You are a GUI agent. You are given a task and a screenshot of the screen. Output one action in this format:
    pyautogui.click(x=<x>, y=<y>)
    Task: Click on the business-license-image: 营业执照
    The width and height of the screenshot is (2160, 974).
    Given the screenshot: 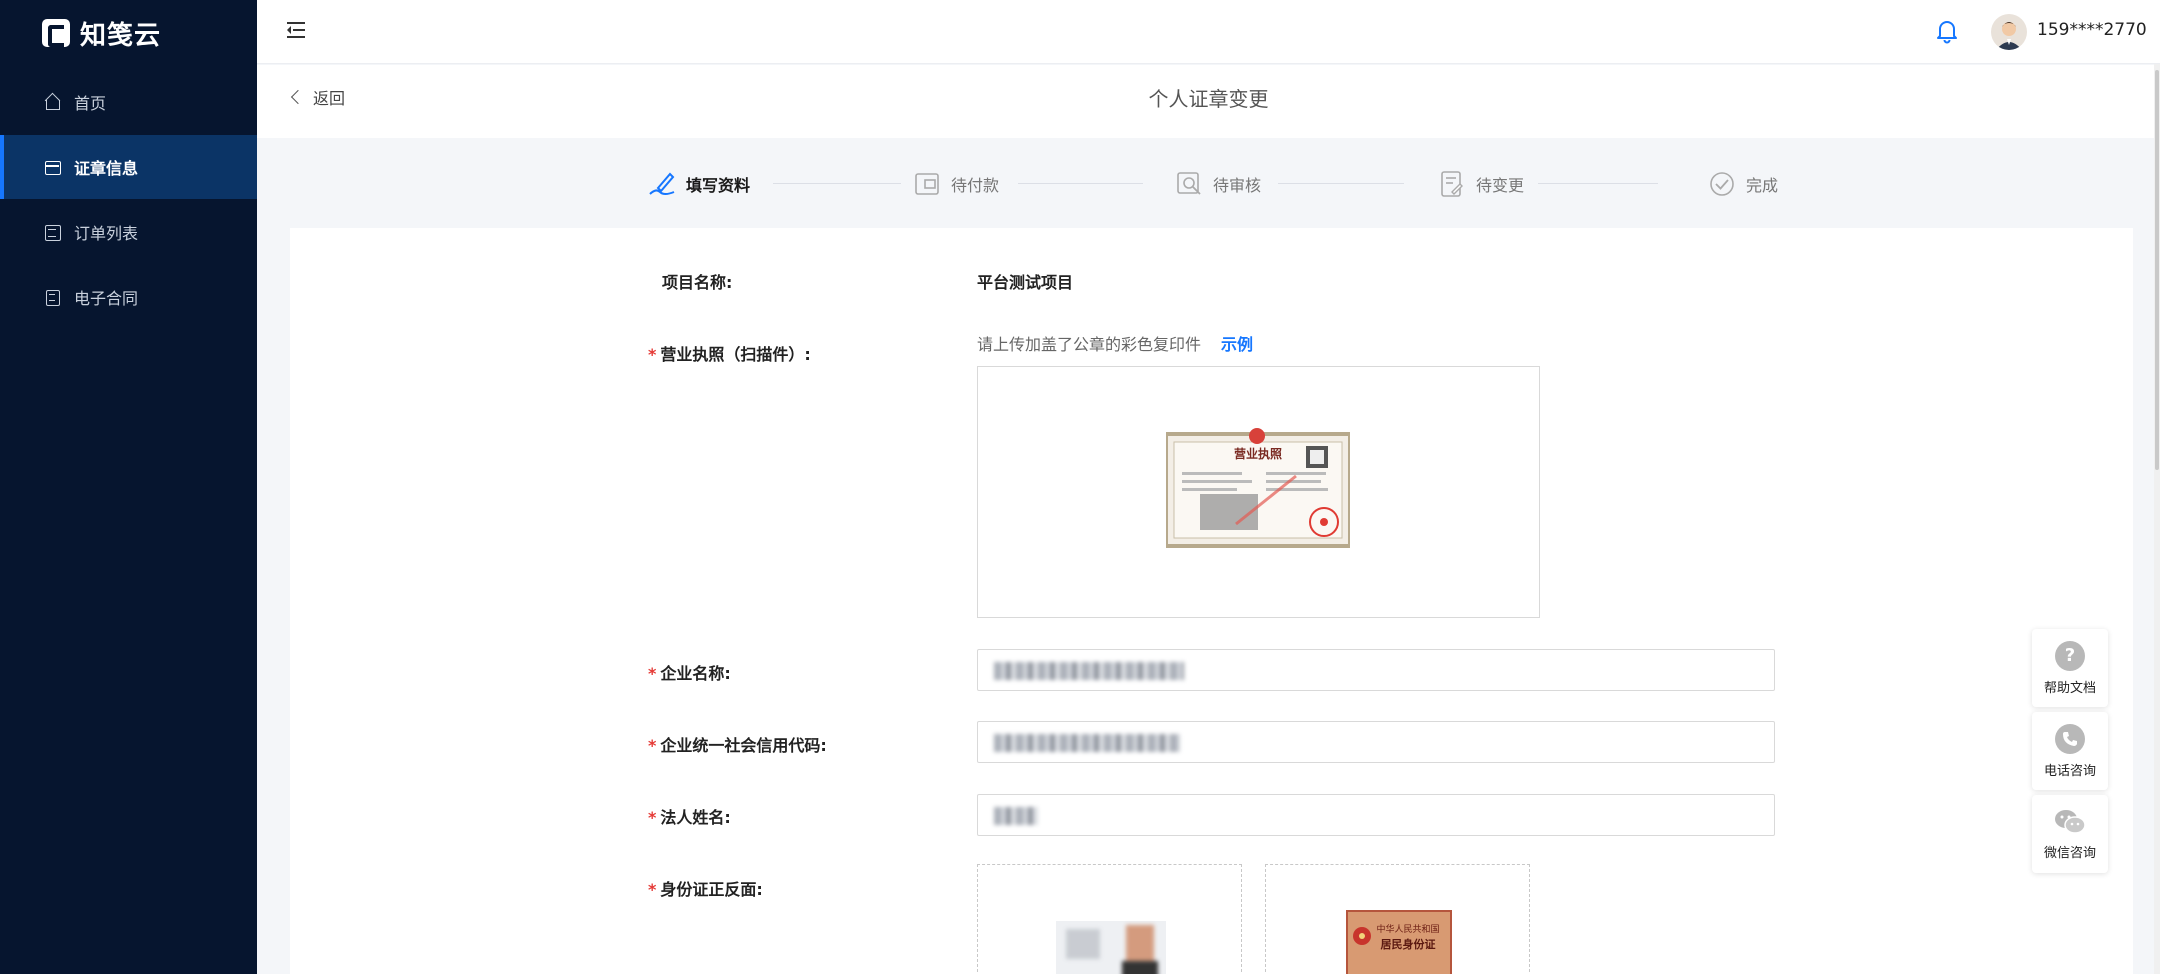 What is the action you would take?
    pyautogui.click(x=1258, y=488)
    